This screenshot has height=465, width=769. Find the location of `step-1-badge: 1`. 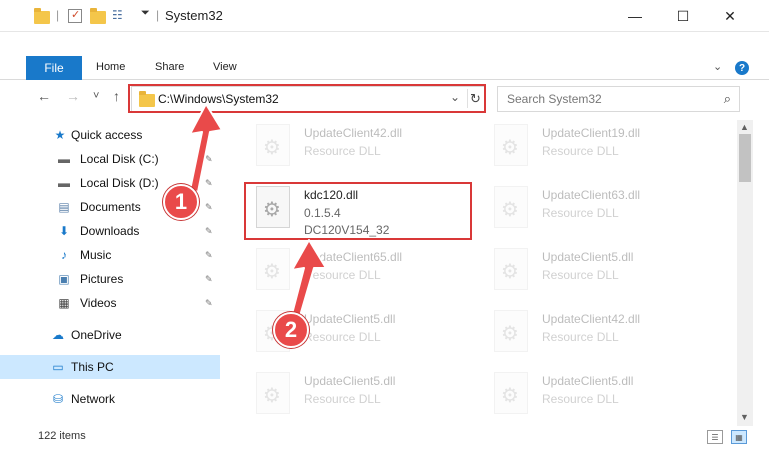

step-1-badge: 1 is located at coordinates (181, 202).